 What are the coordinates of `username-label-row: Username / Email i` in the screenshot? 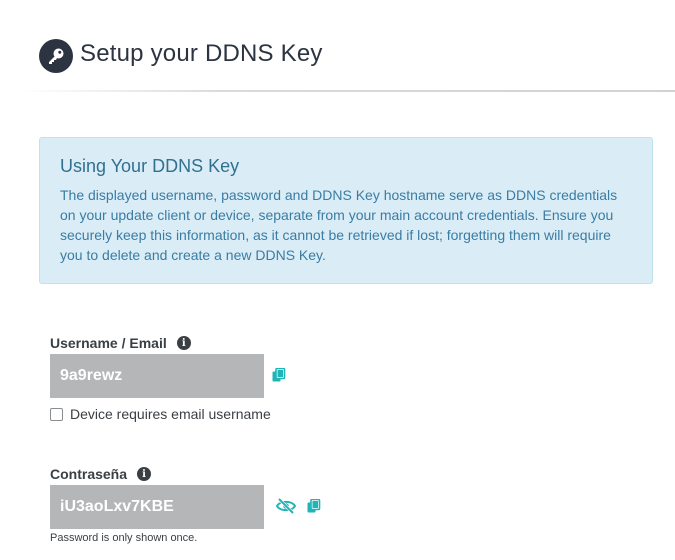 It's located at (120, 343).